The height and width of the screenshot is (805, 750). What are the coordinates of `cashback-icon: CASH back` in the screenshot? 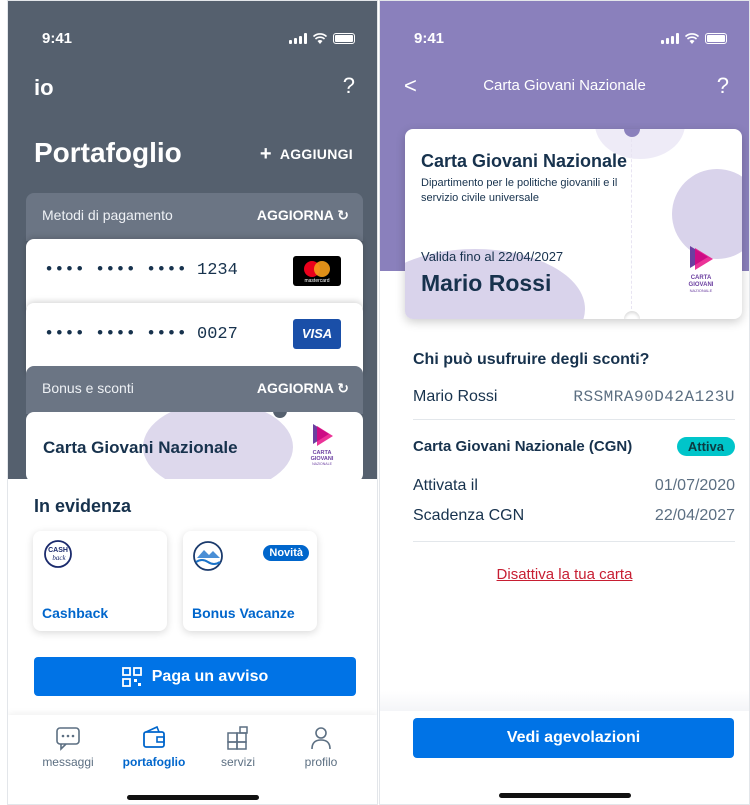 It's located at (58, 554).